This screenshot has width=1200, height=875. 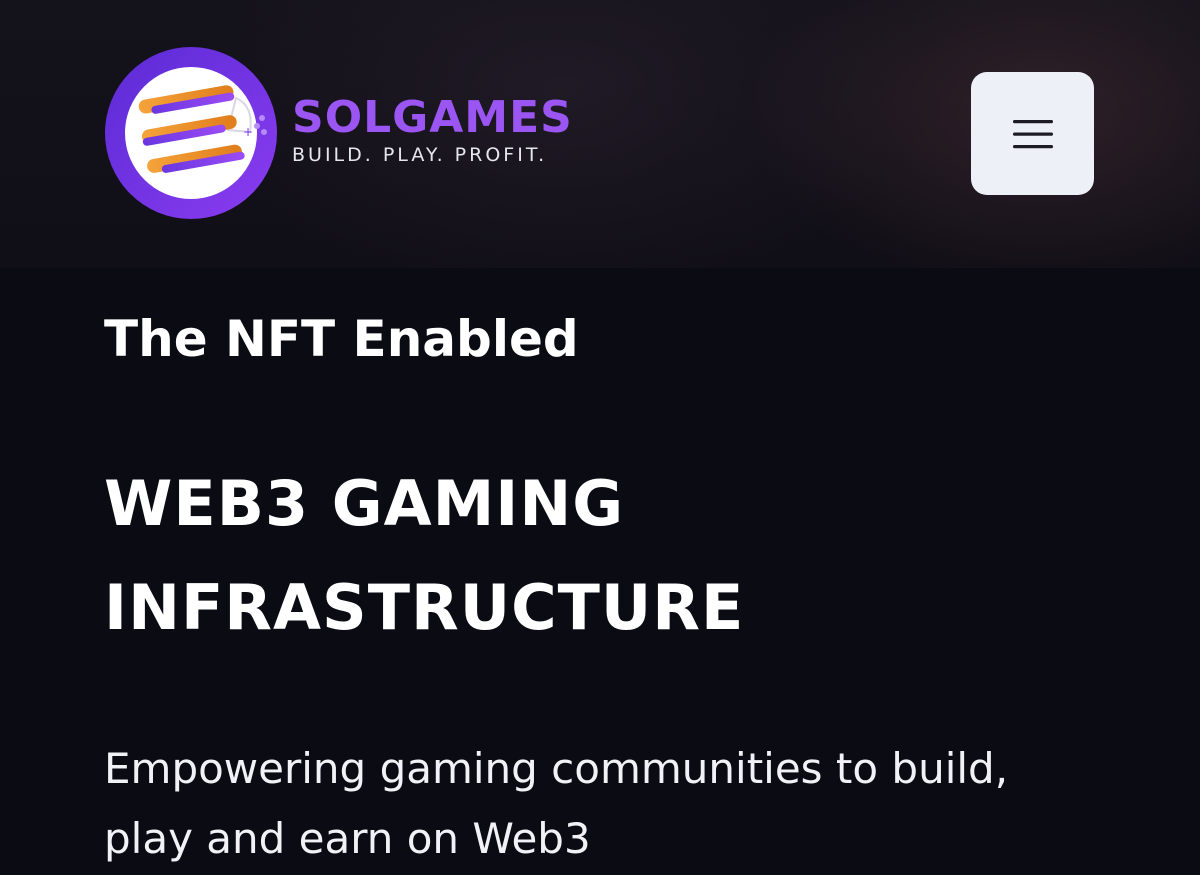 What do you see at coordinates (420, 154) in the screenshot?
I see `brand-tagline: BUILD. PLAY. PROFIT.` at bounding box center [420, 154].